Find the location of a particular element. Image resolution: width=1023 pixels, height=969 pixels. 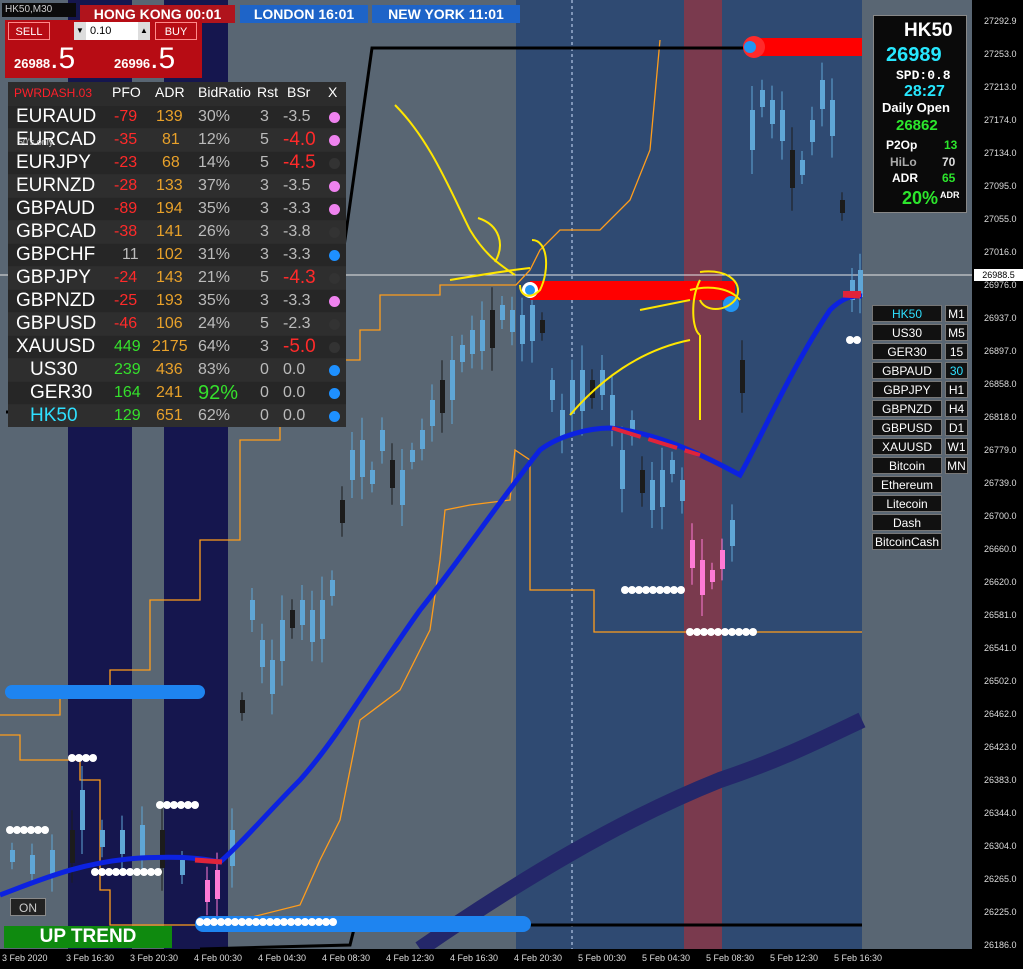

symbol-button: GER30 is located at coordinates (907, 351).